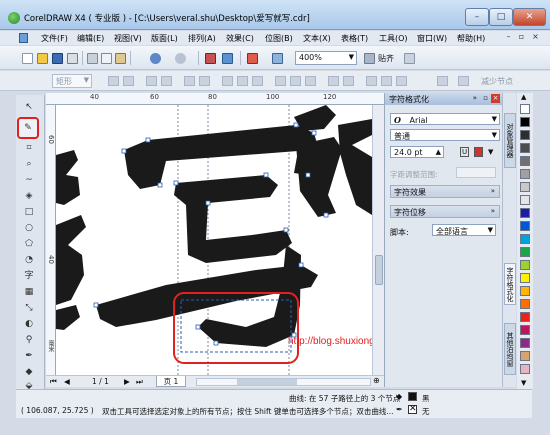 The width and height of the screenshot is (550, 435). Describe the element at coordinates (495, 98) in the screenshot. I see `docker-close-icon: ×` at that location.